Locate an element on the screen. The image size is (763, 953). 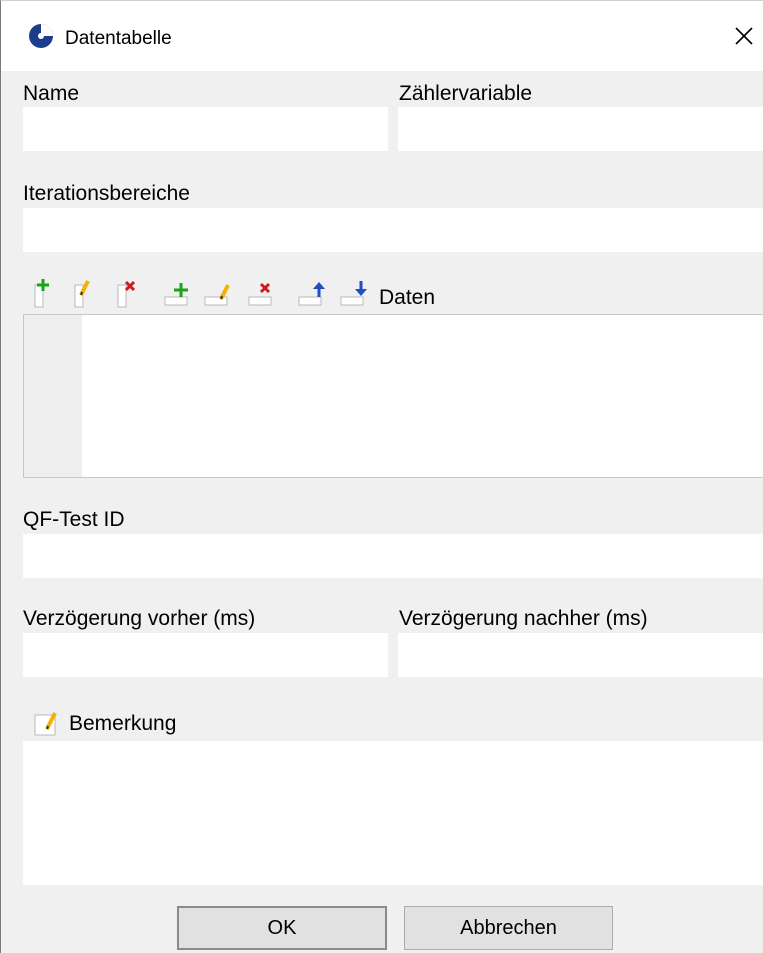
add-row-icon is located at coordinates (179, 291).